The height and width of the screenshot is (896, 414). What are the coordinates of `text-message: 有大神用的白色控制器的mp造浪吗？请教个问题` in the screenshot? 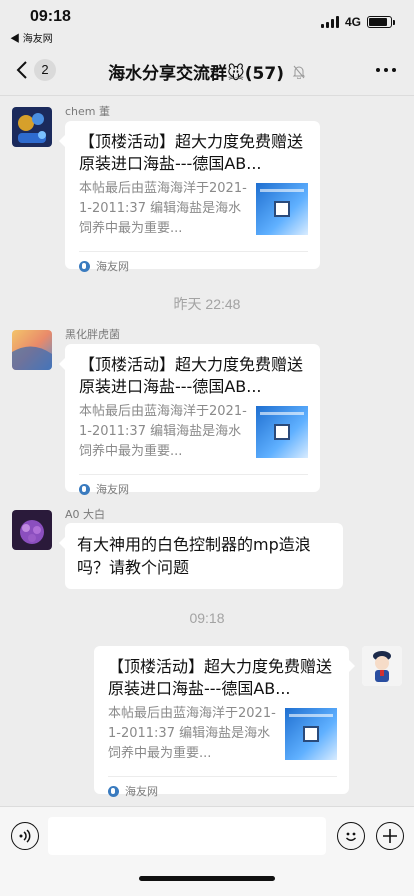 It's located at (201, 556).